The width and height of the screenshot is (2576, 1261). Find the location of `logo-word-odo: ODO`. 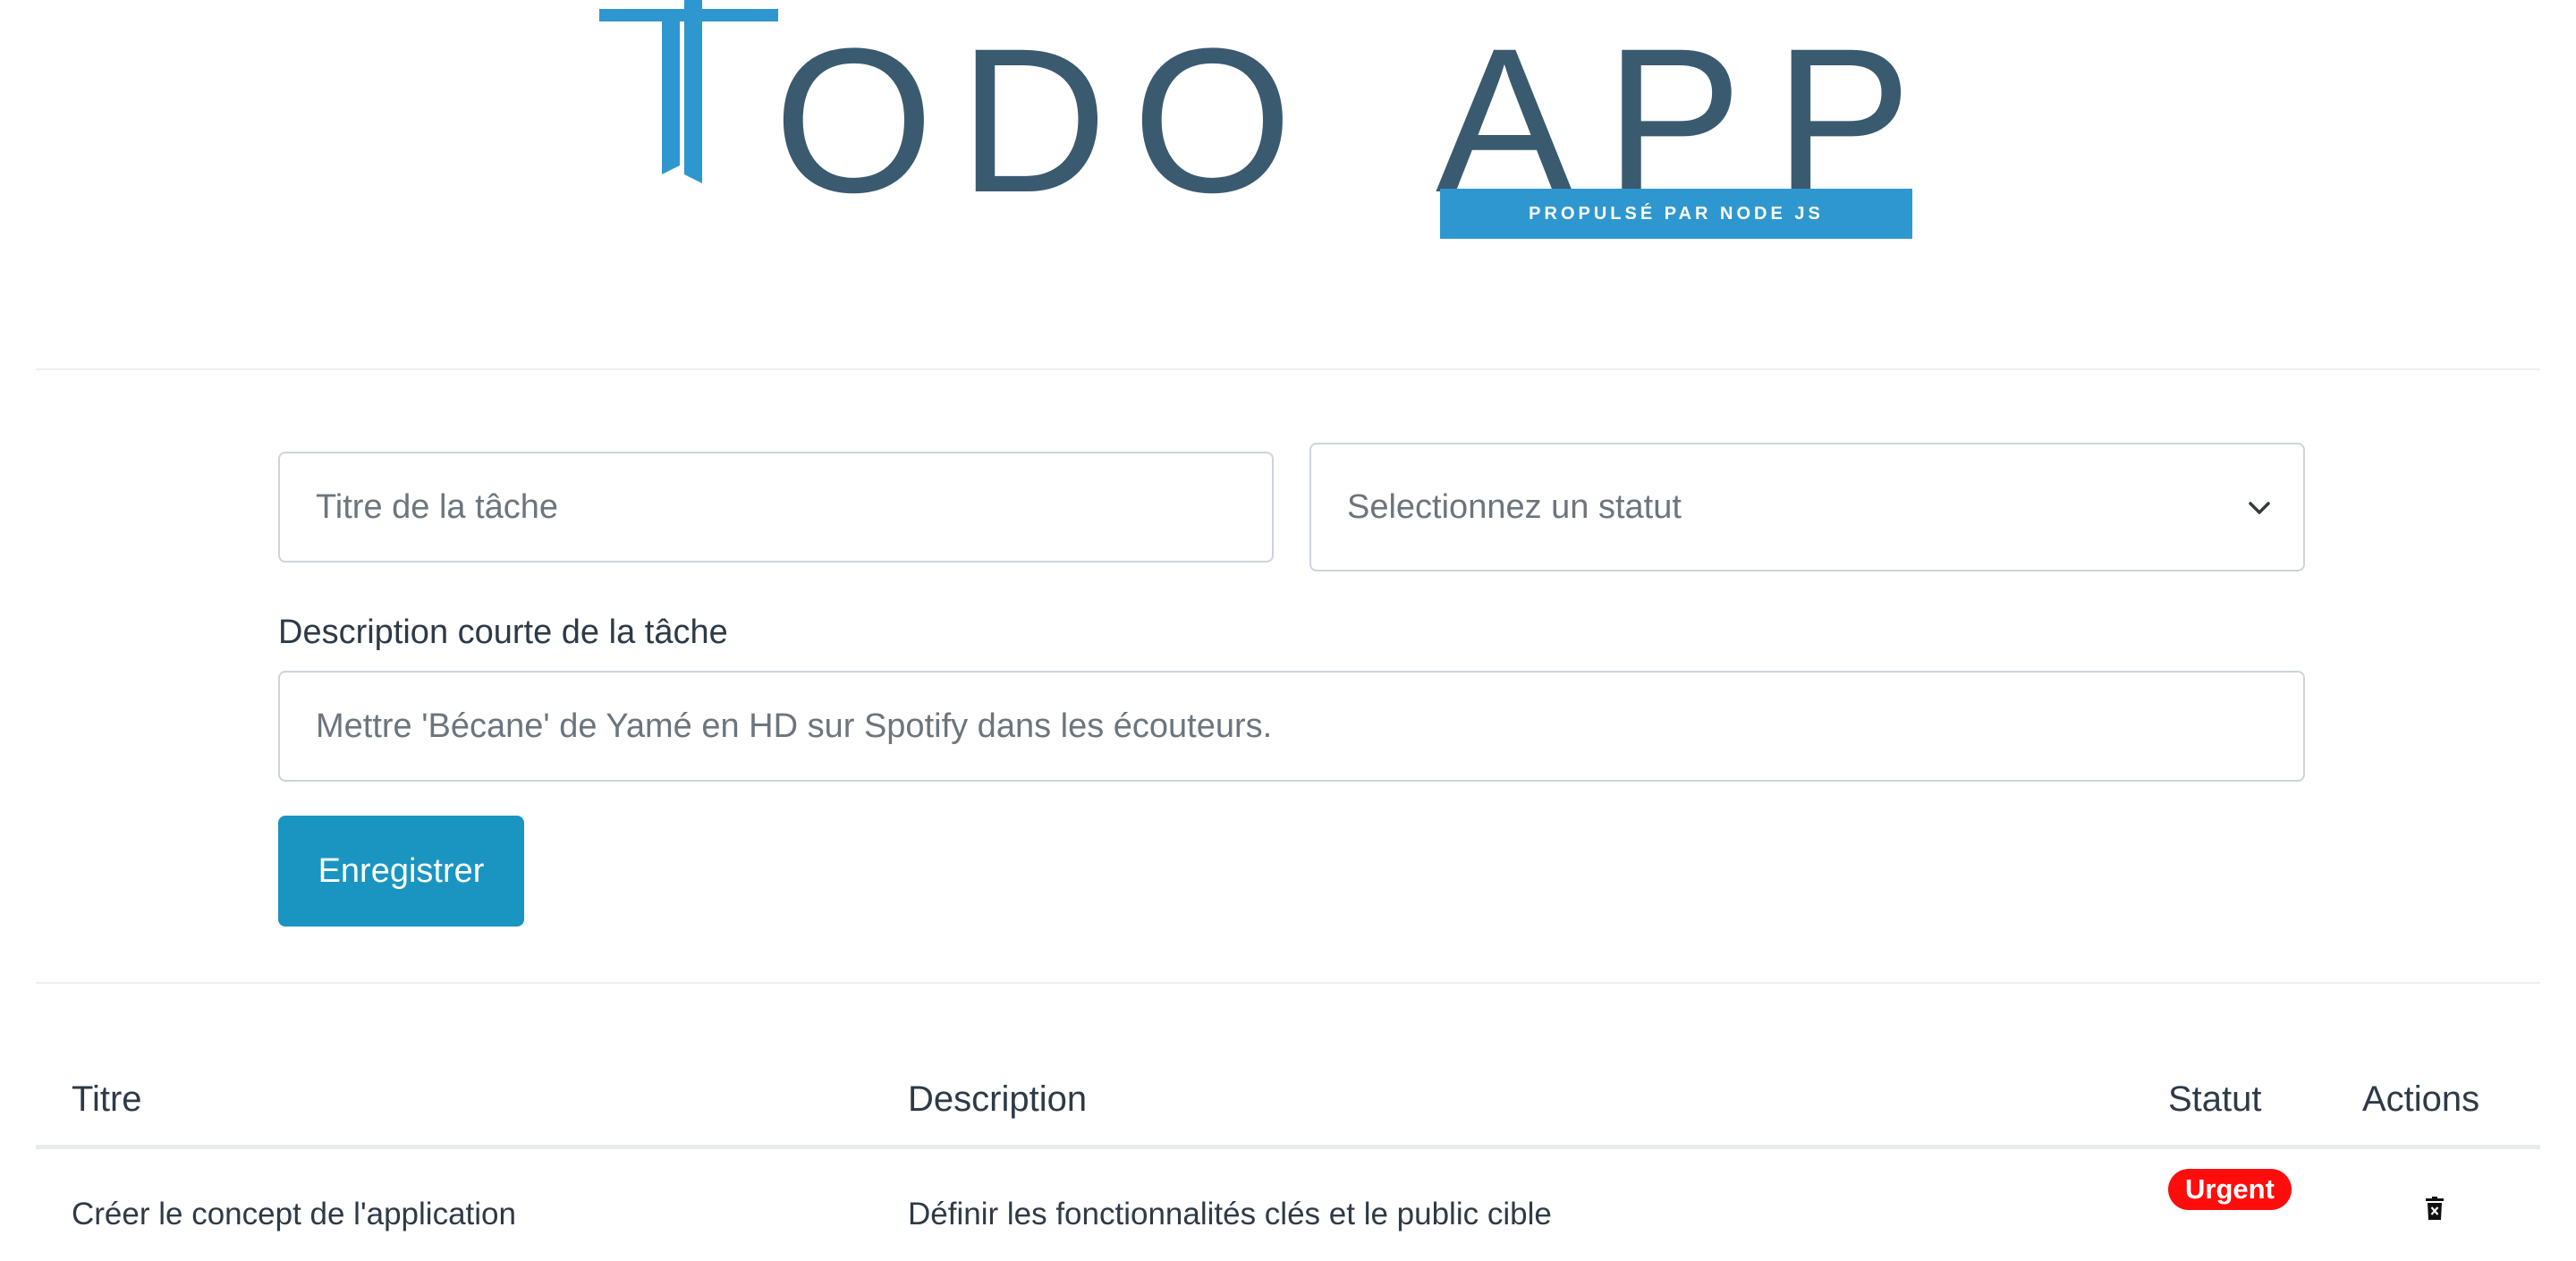

logo-word-odo: ODO is located at coordinates (1046, 120).